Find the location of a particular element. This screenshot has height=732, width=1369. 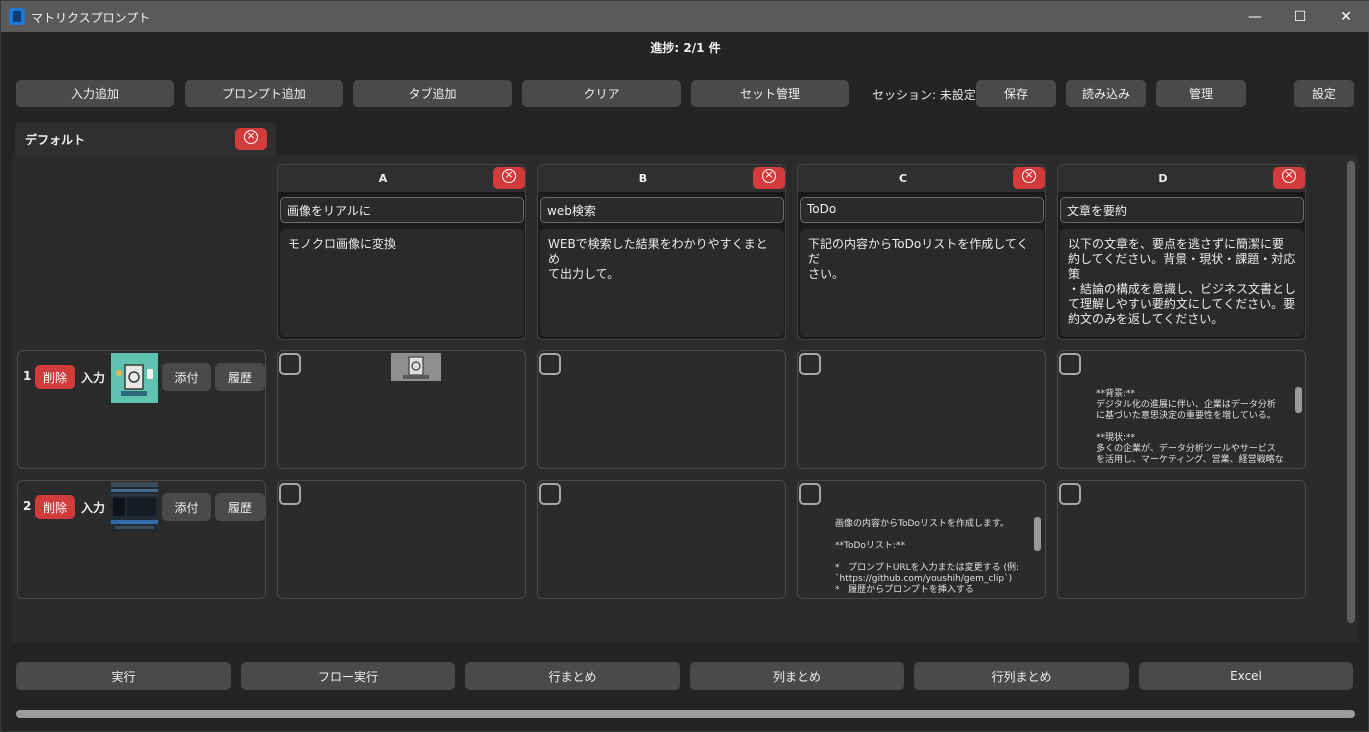

settings-button: 設定 is located at coordinates (1324, 93).